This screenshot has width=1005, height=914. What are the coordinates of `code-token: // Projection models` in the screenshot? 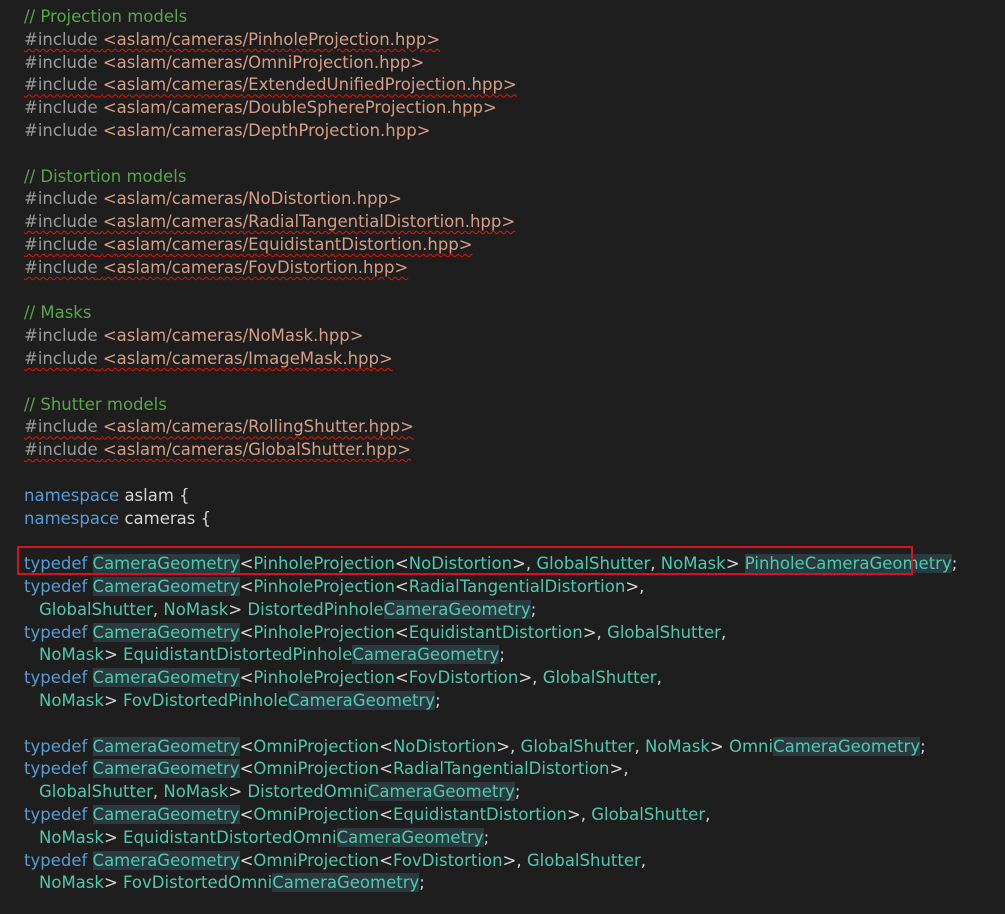 It's located at (106, 16).